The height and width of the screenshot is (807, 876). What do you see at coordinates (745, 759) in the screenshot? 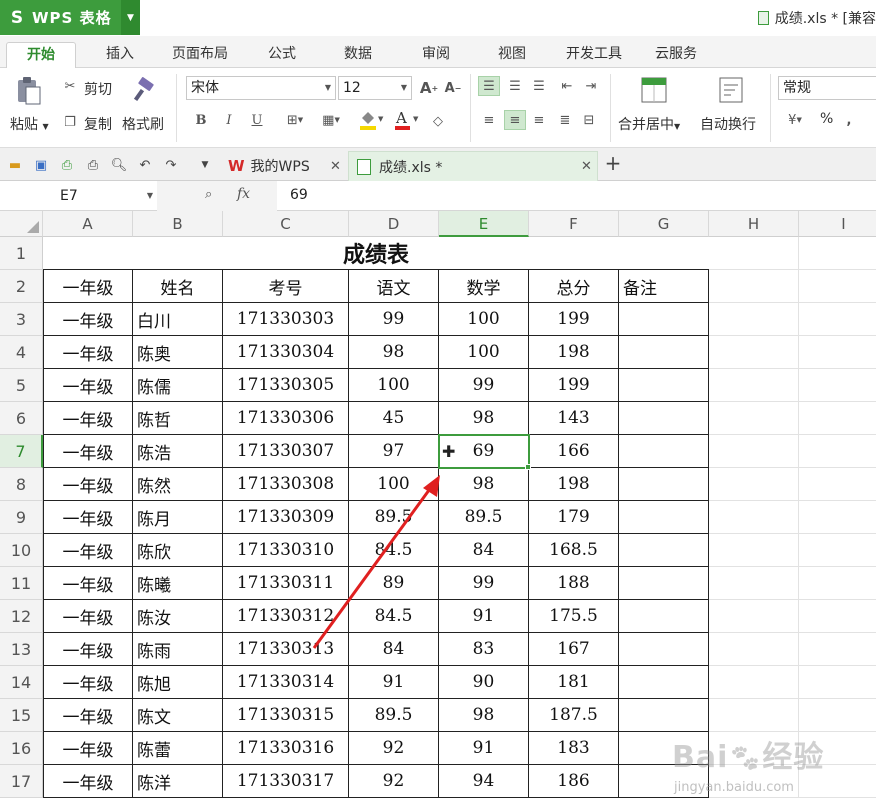
I see `paw-icon: 🐾︎` at bounding box center [745, 759].